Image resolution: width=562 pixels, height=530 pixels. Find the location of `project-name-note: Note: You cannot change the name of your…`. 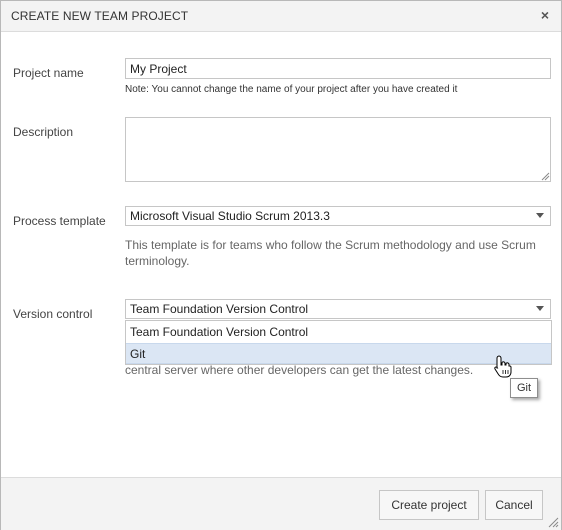

project-name-note: Note: You cannot change the name of your… is located at coordinates (291, 89).